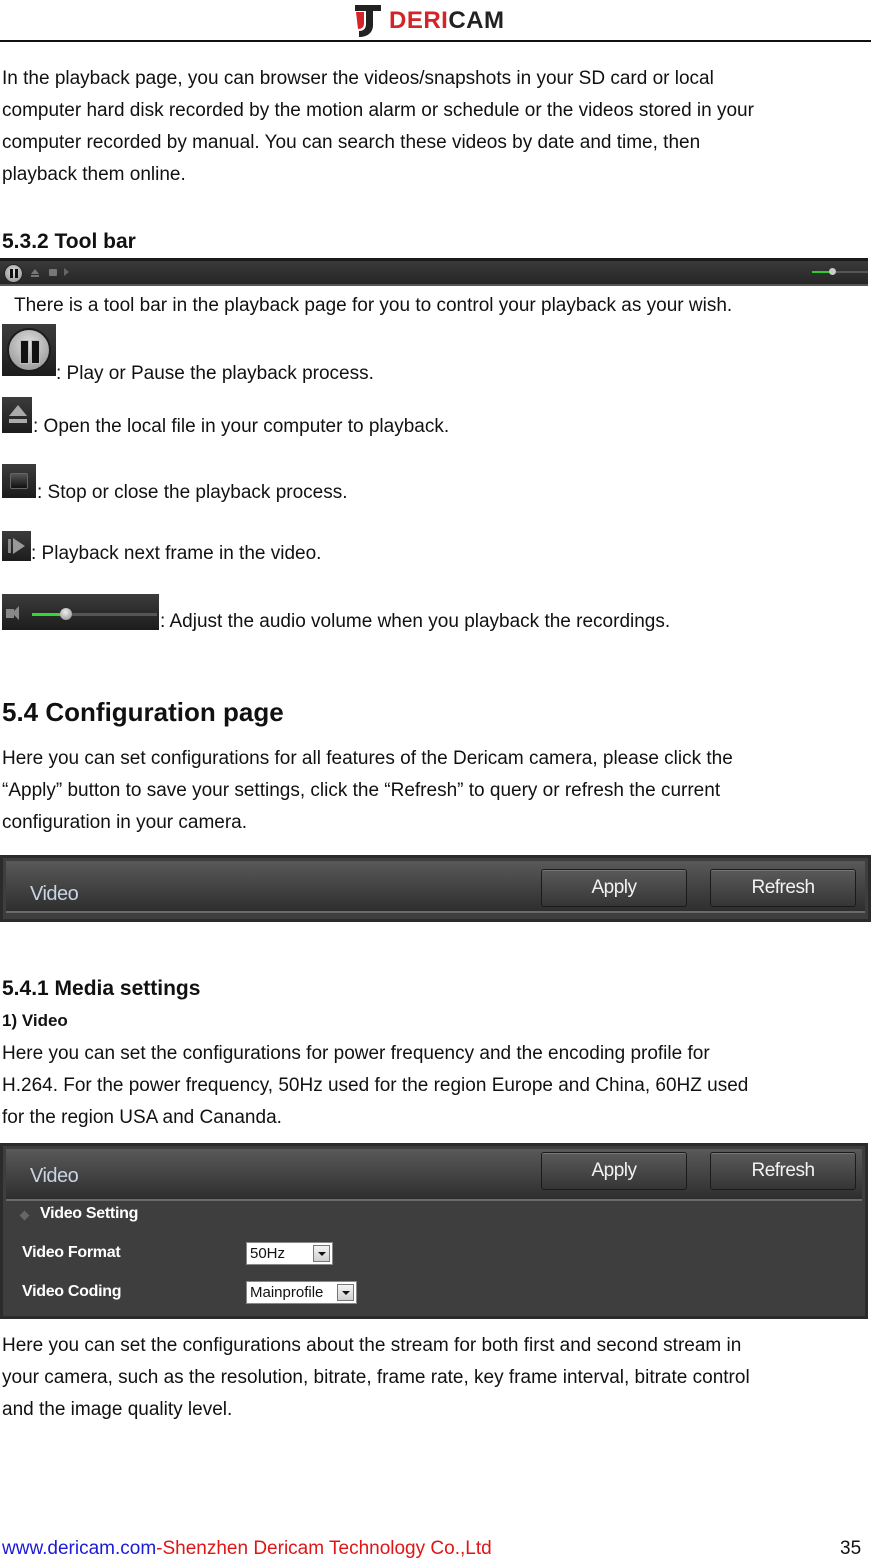 The height and width of the screenshot is (1562, 871). Describe the element at coordinates (434, 1175) in the screenshot. I see `video-panel-header: Video Apply Refresh` at that location.